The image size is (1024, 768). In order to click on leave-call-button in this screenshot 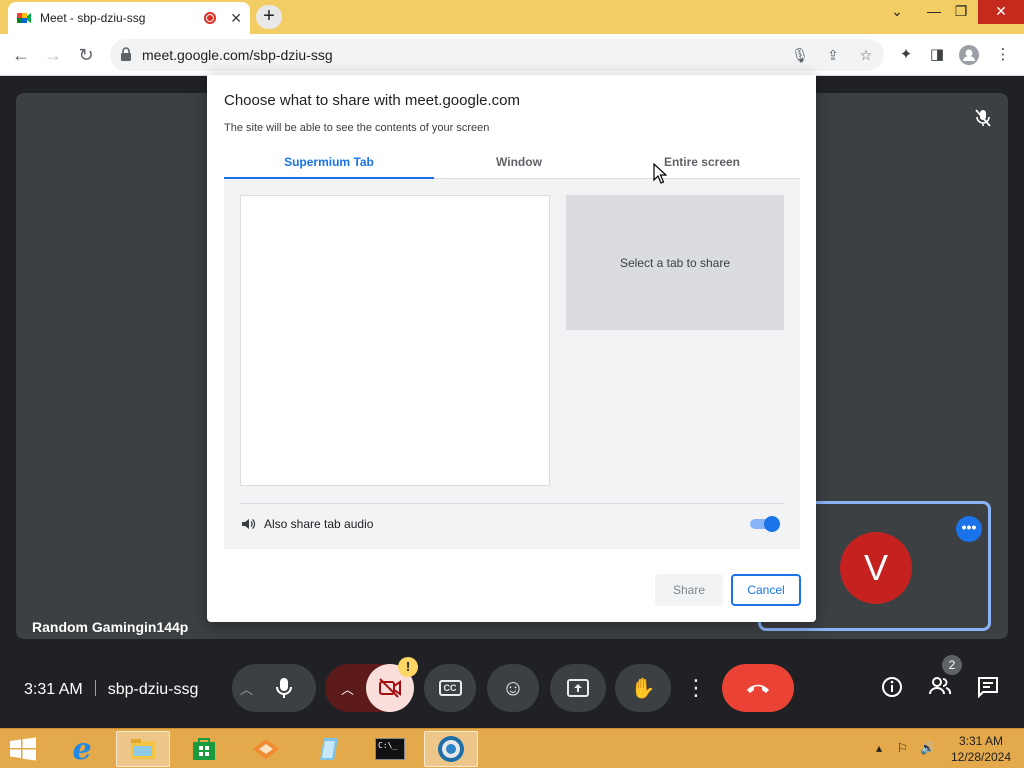, I will do `click(758, 688)`.